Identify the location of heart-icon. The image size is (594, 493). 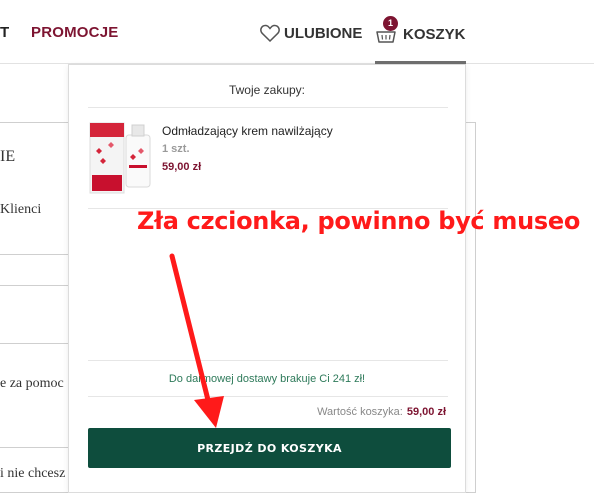
(270, 33).